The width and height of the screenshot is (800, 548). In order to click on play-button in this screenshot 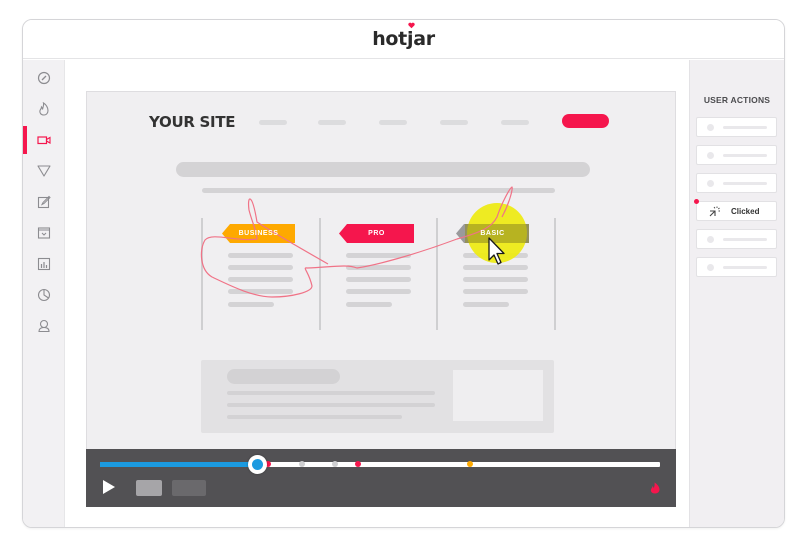, I will do `click(109, 487)`.